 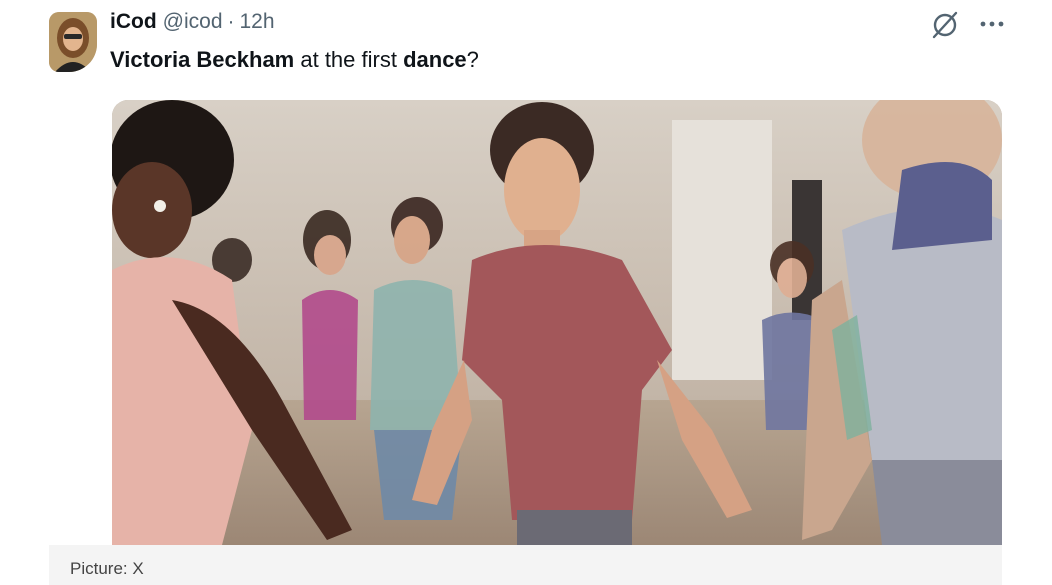 I want to click on tweet-text-plain-1: at the first, so click(x=349, y=59).